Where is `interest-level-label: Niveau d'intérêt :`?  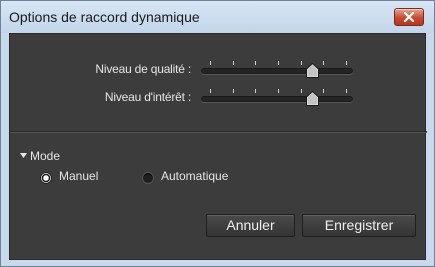 interest-level-label: Niveau d'intérêt : is located at coordinates (147, 97).